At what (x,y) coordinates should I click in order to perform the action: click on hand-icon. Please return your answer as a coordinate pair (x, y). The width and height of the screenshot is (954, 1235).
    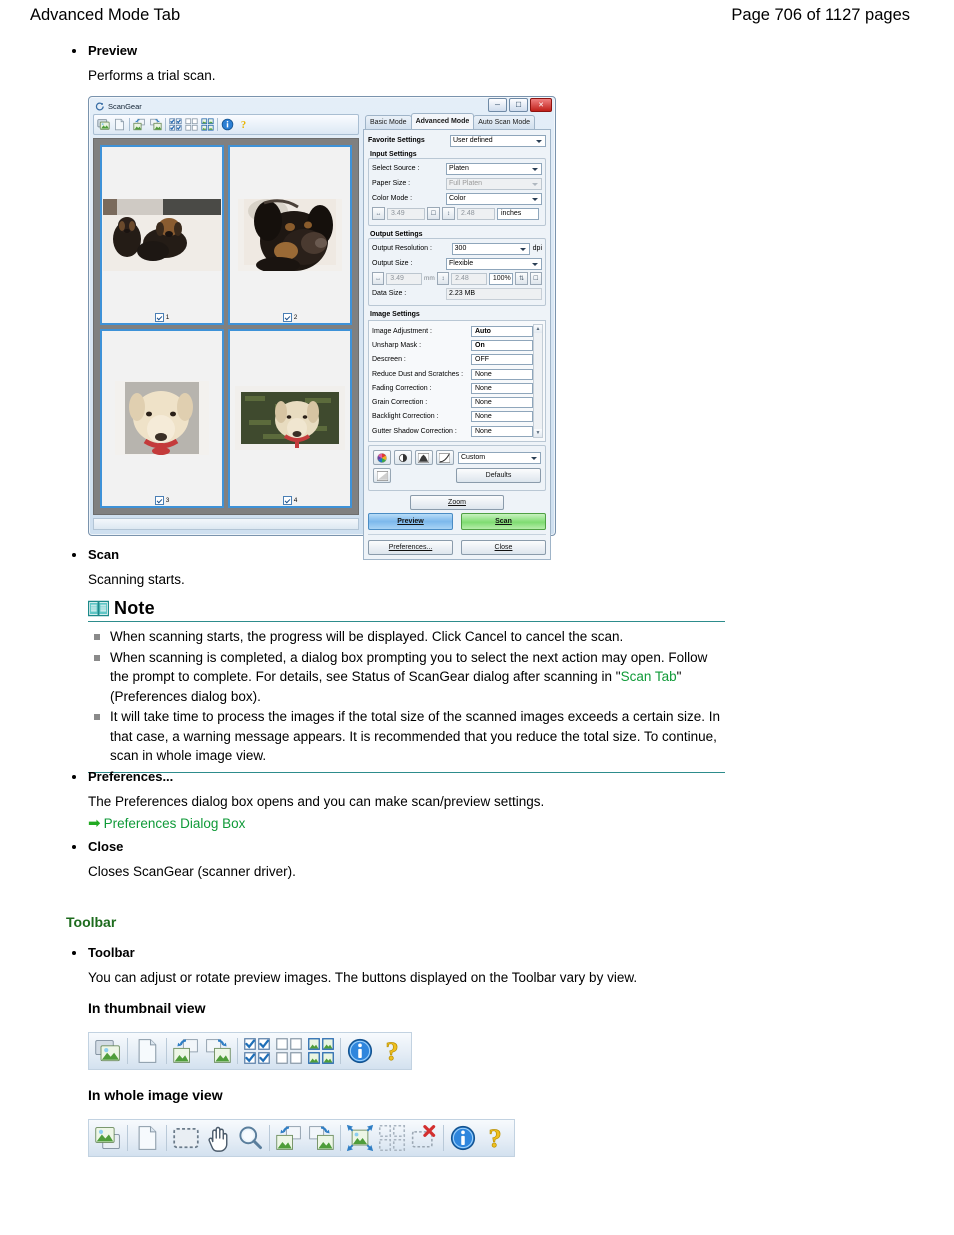
    Looking at the image, I should click on (218, 1138).